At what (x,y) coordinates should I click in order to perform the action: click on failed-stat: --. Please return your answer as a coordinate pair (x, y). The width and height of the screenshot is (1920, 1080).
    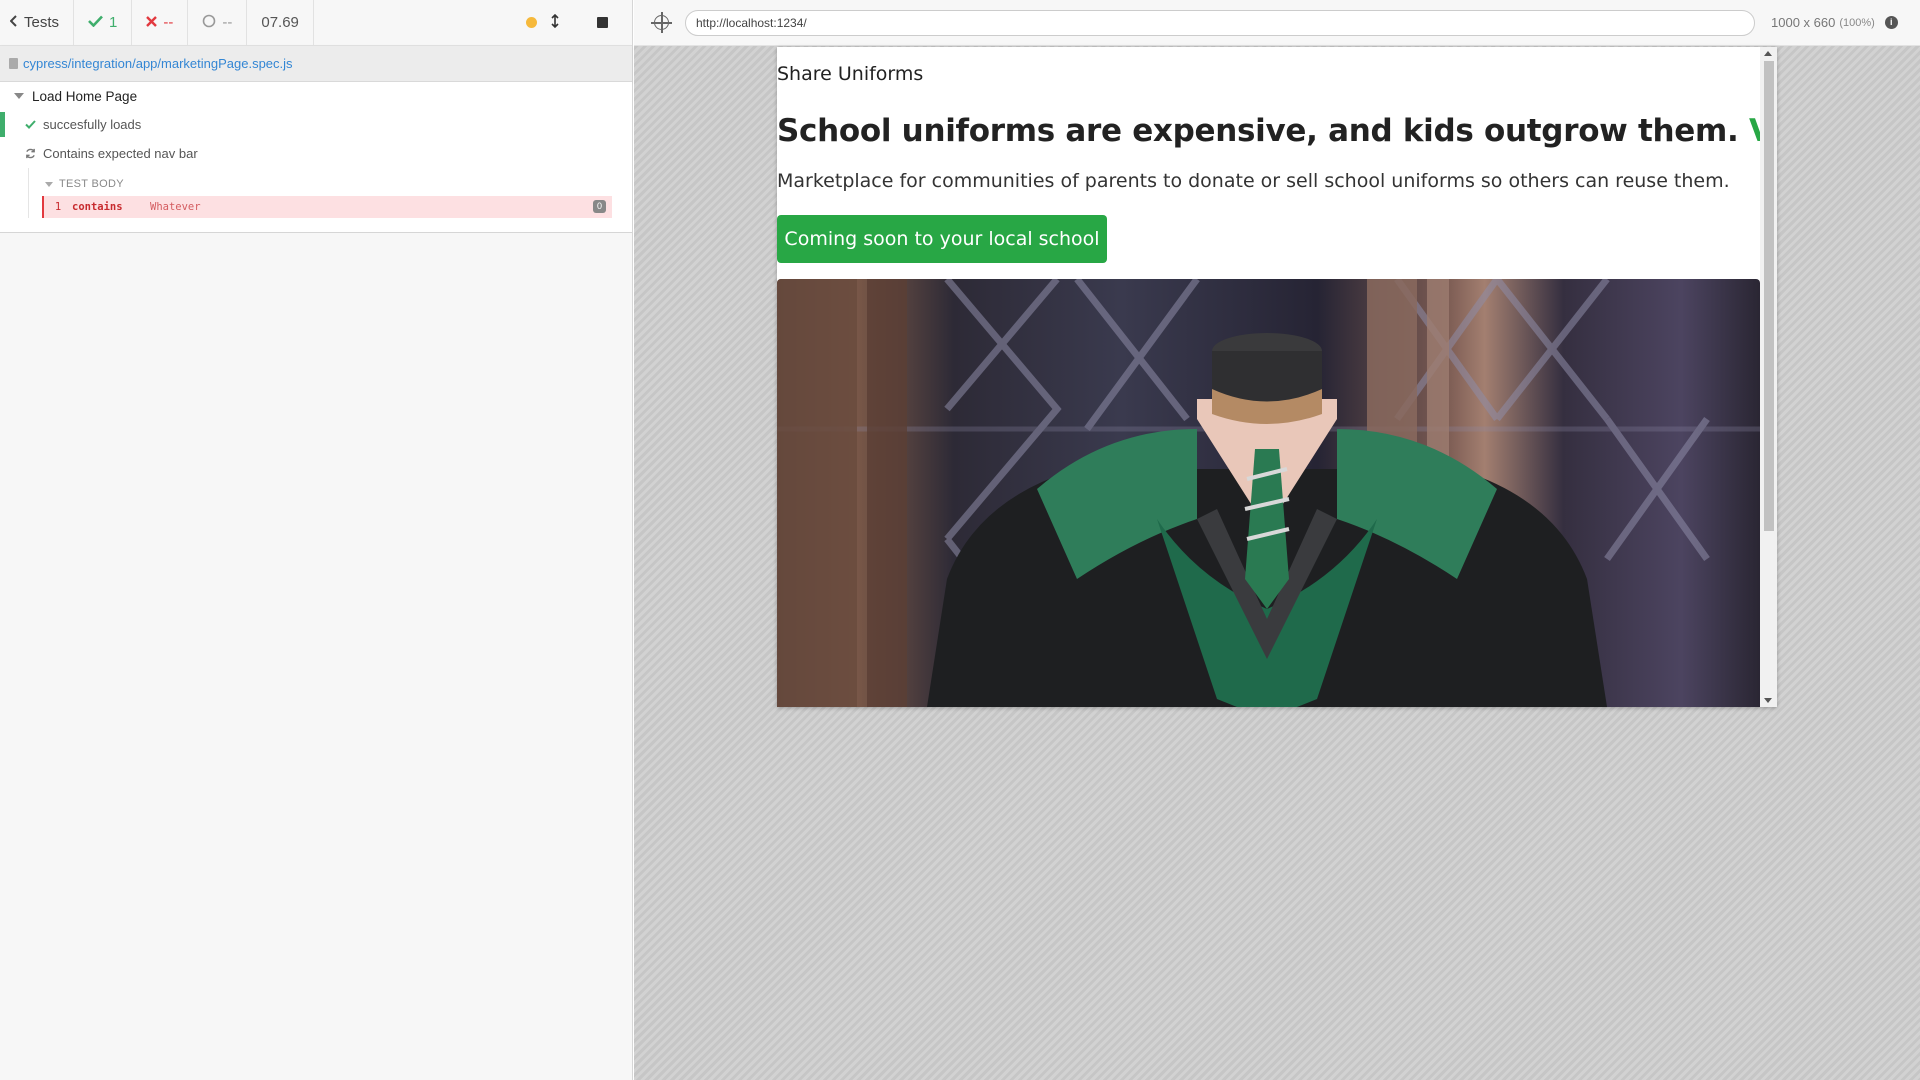
    Looking at the image, I should click on (160, 22).